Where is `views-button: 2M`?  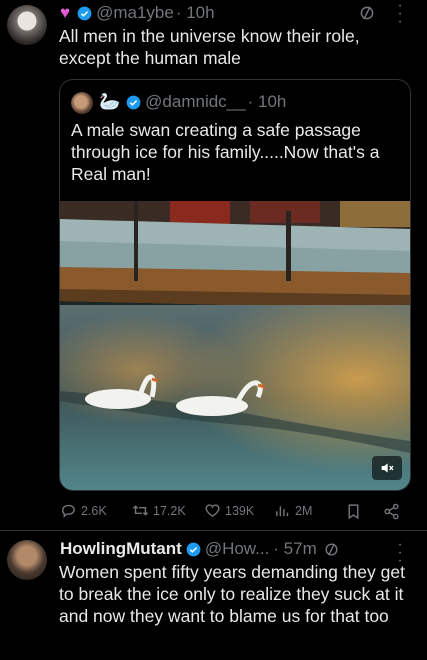
views-button: 2M is located at coordinates (293, 510).